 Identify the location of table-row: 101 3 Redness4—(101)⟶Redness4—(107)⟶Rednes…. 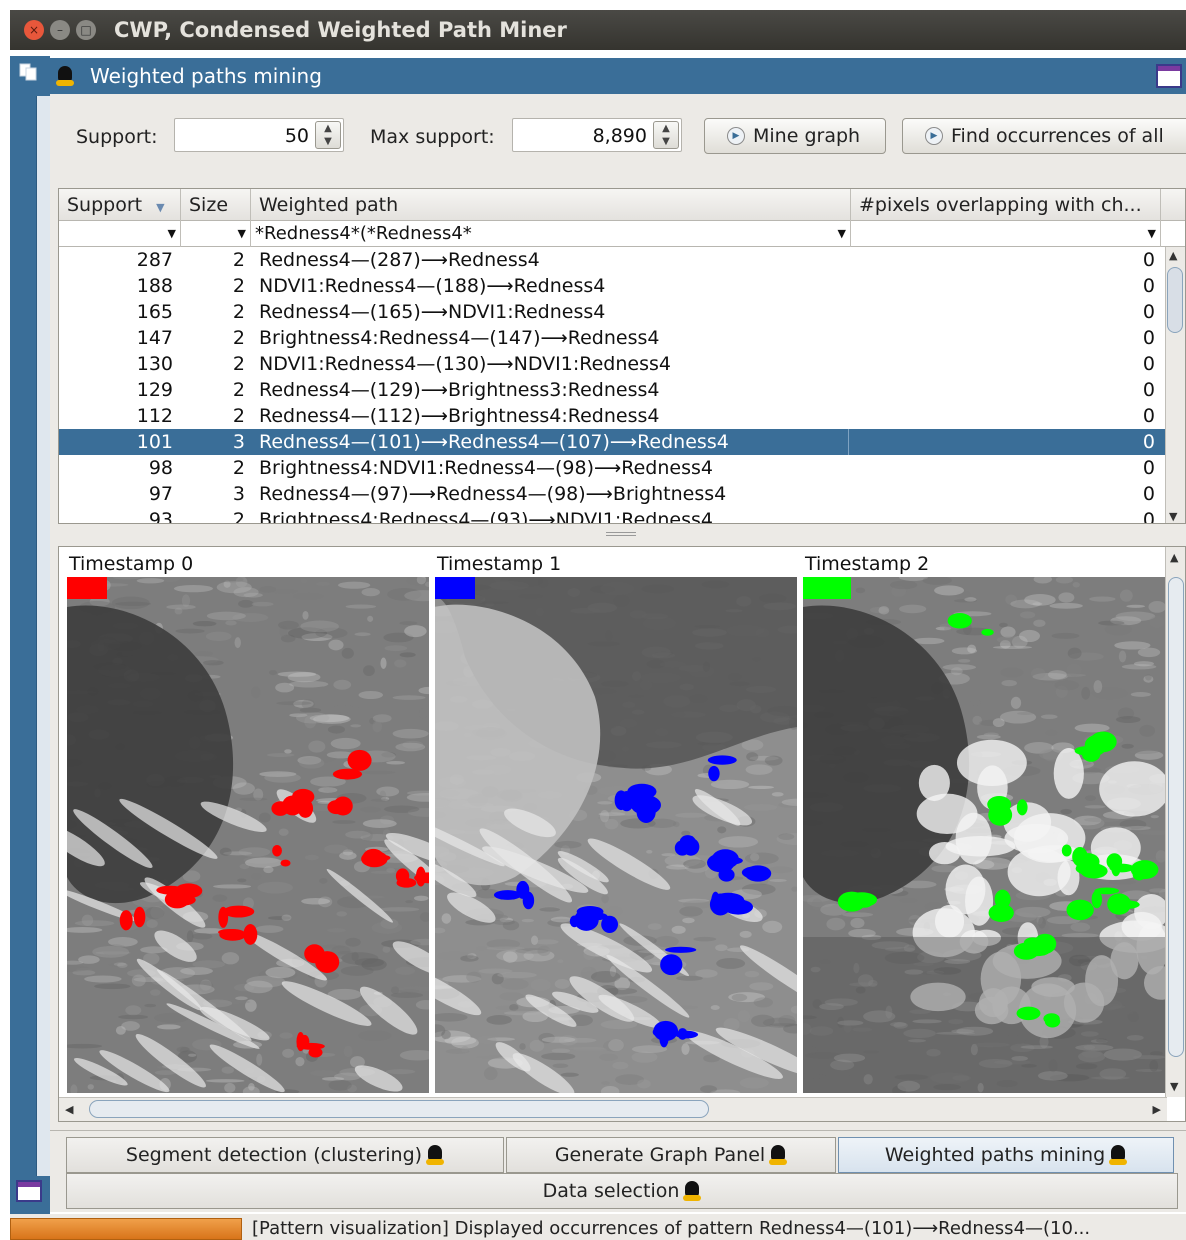
(613, 442).